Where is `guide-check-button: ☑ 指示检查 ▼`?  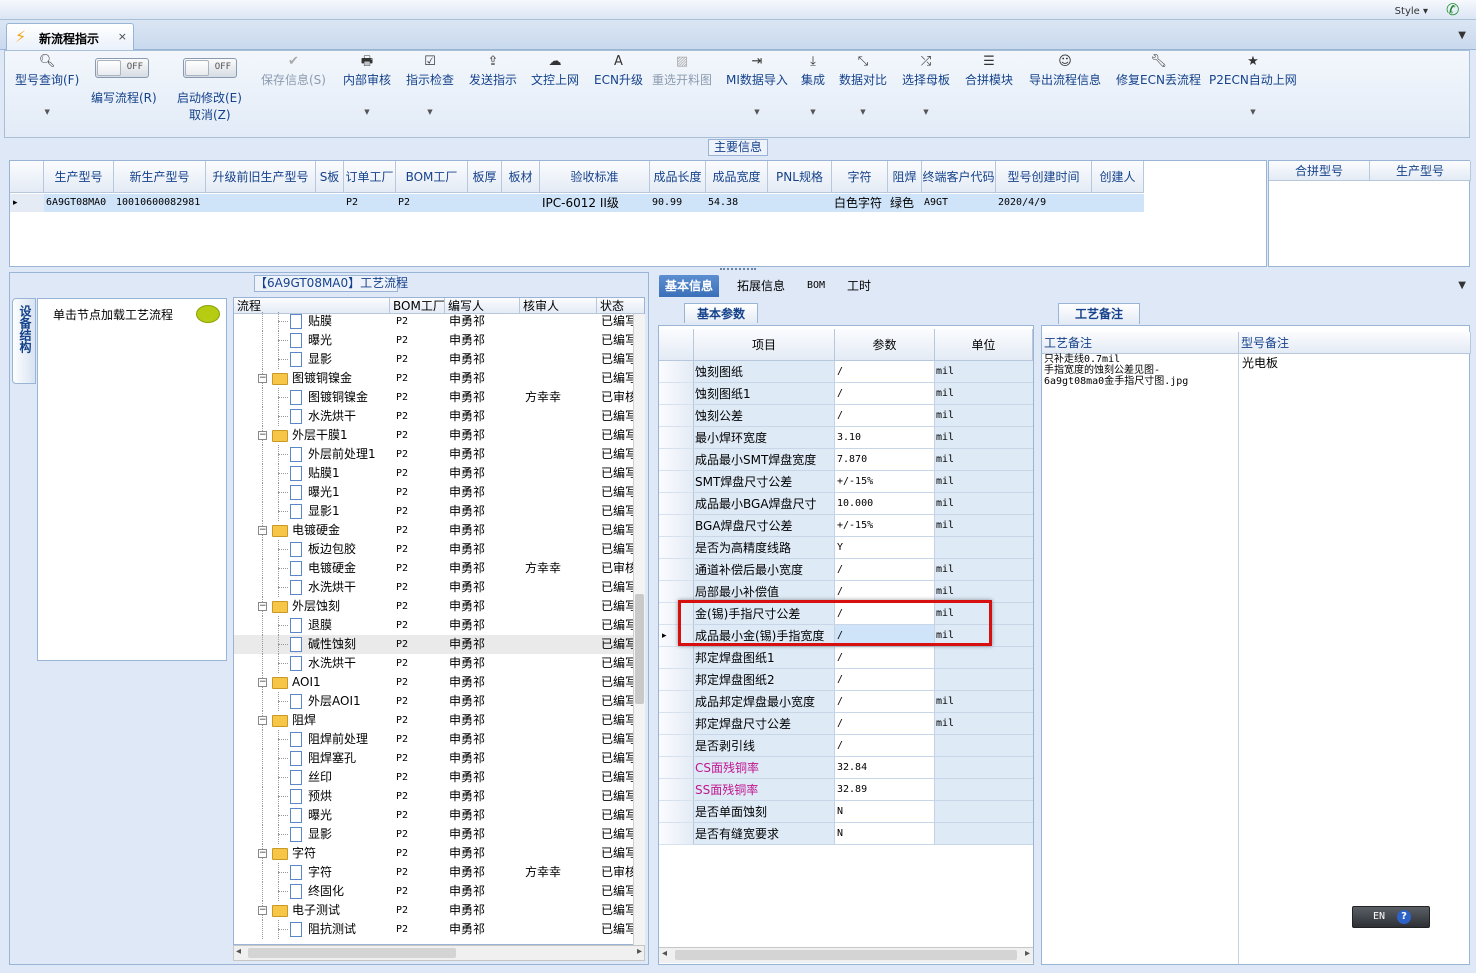
guide-check-button: ☑ 指示检查 ▼ is located at coordinates (430, 85).